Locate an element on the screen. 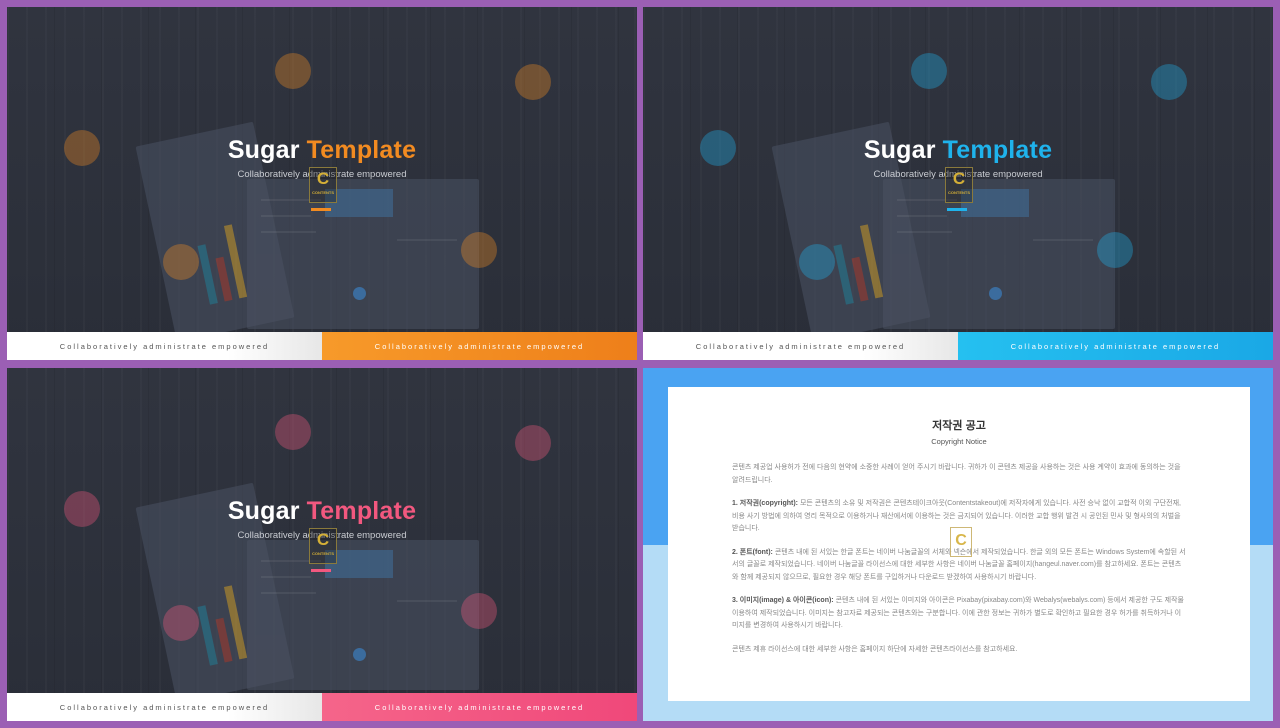 The image size is (1280, 728). notice-title: 저작권 공고 is located at coordinates (959, 426).